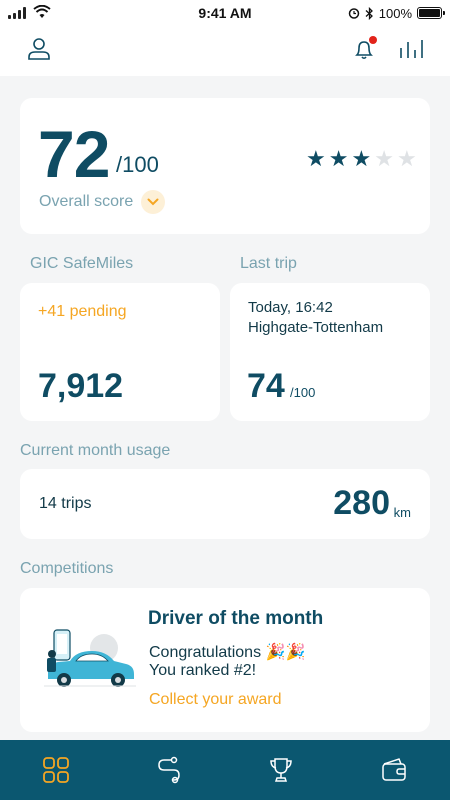 The height and width of the screenshot is (800, 450). I want to click on safemiles-card: +41 pending 7,912, so click(120, 352).